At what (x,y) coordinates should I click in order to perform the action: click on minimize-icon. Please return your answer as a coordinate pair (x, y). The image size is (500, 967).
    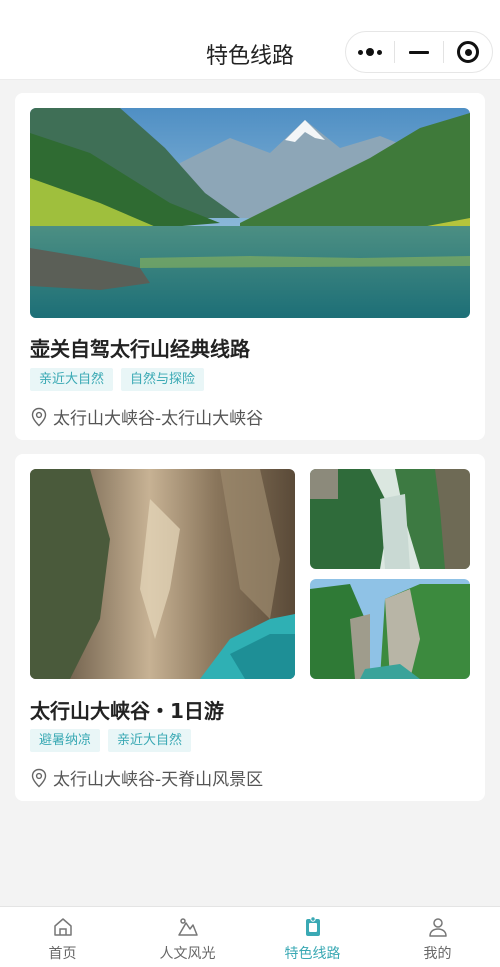
    Looking at the image, I should click on (419, 52).